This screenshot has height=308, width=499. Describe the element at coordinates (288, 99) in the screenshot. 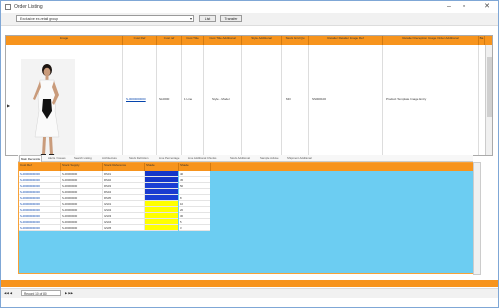

I see `row-grid: MO` at that location.